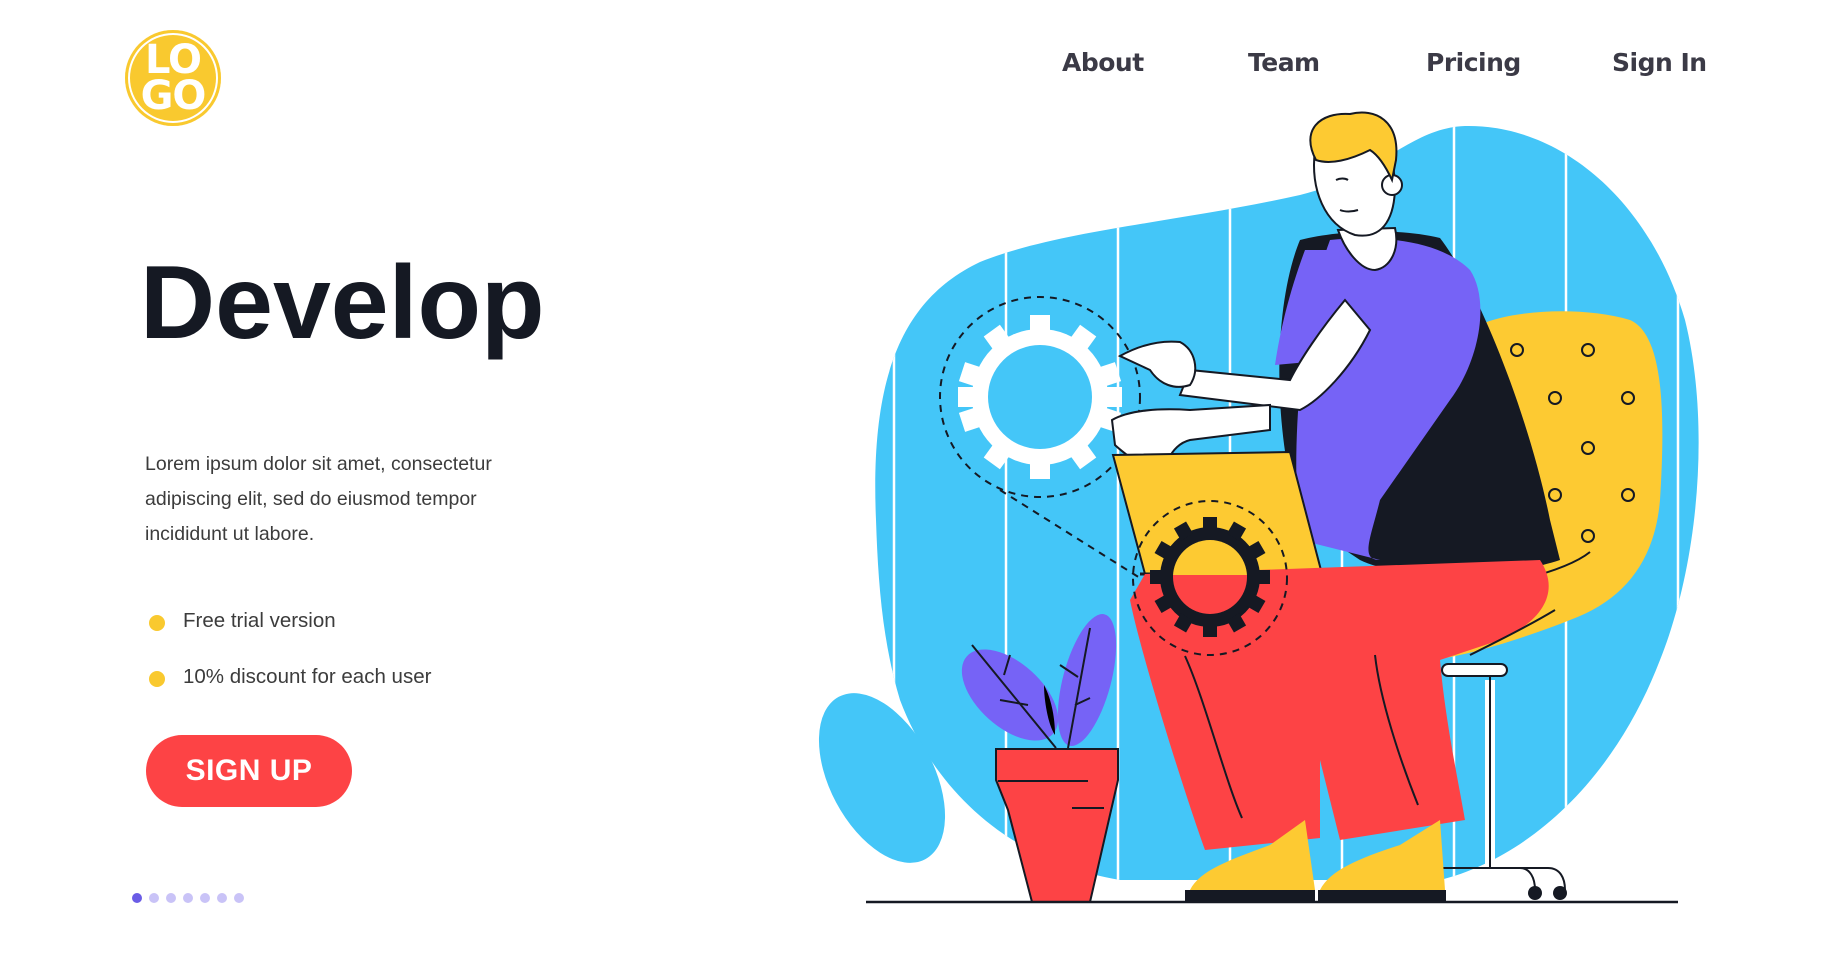 Image resolution: width=1837 pixels, height=980 pixels. I want to click on top-nav: About Team Pricing Sign In, so click(918, 68).